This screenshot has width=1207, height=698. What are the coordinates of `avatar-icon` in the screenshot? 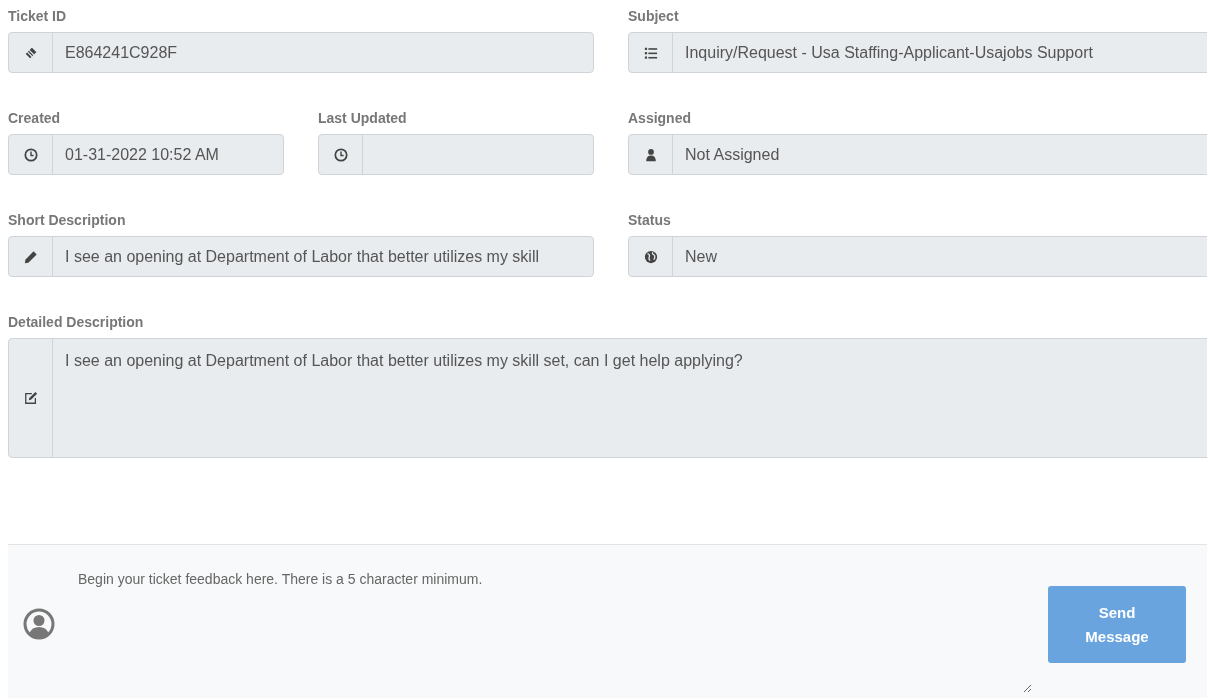 It's located at (39, 624).